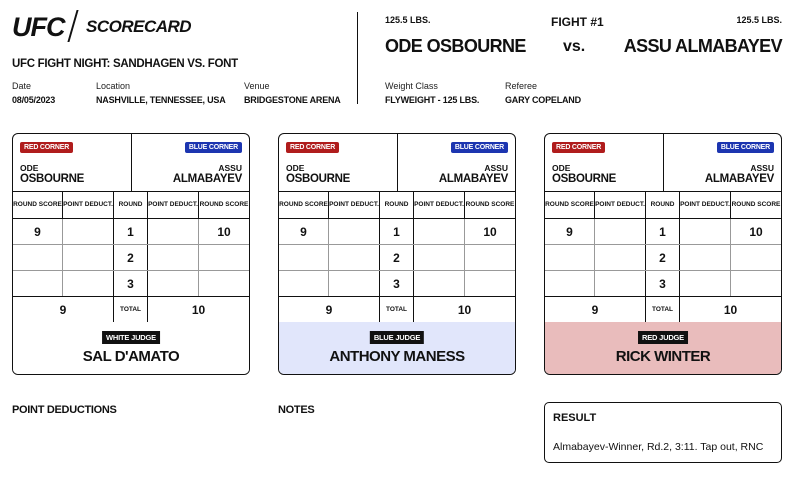 The width and height of the screenshot is (802, 491). What do you see at coordinates (357, 58) in the screenshot?
I see `header-divider` at bounding box center [357, 58].